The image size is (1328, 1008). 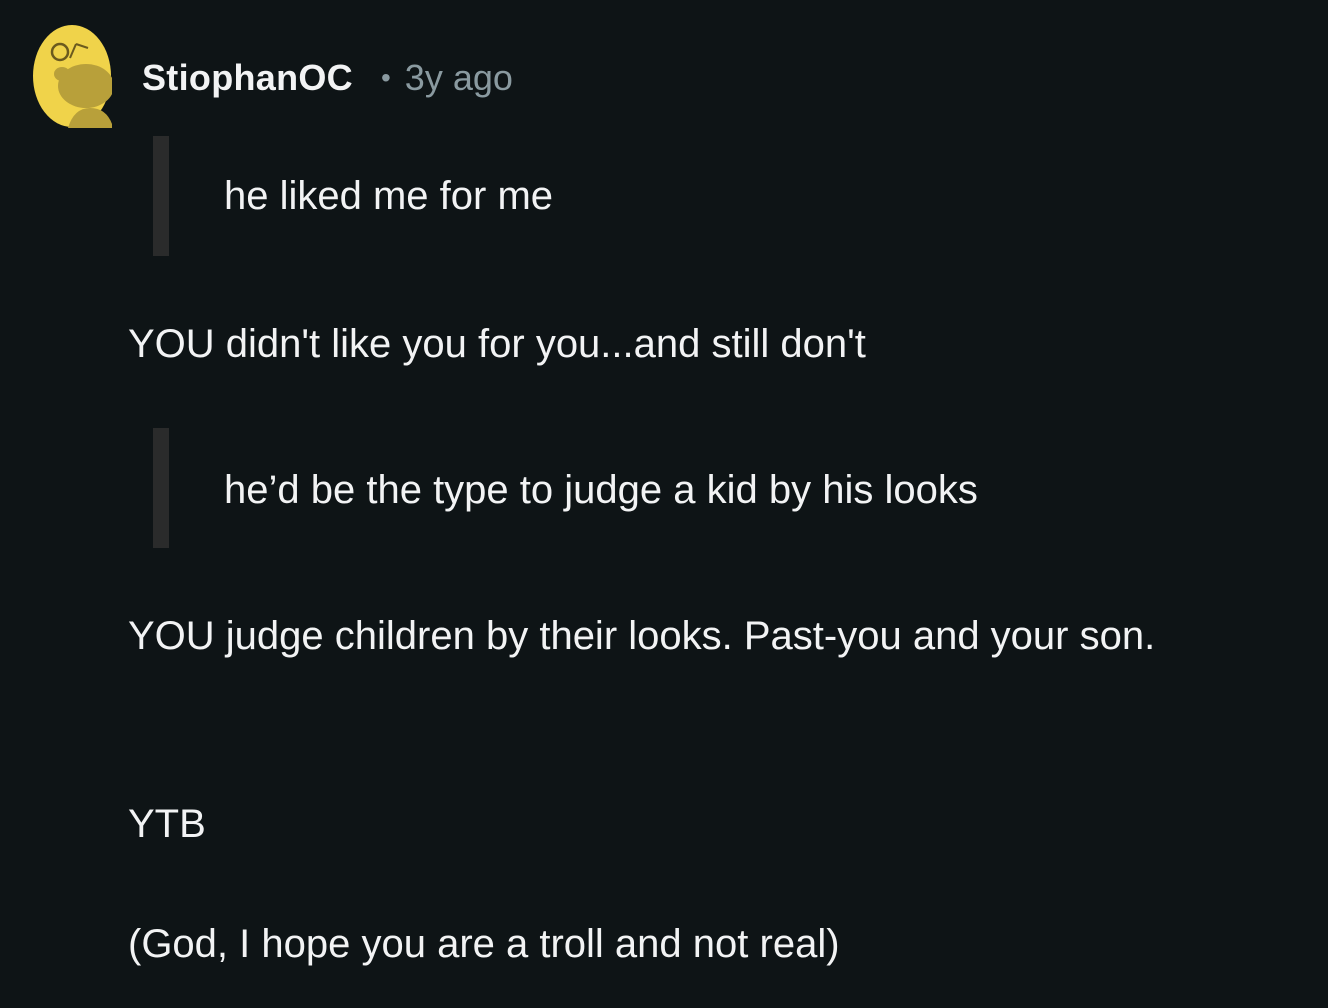 I want to click on paragraph: YTB, so click(x=167, y=824).